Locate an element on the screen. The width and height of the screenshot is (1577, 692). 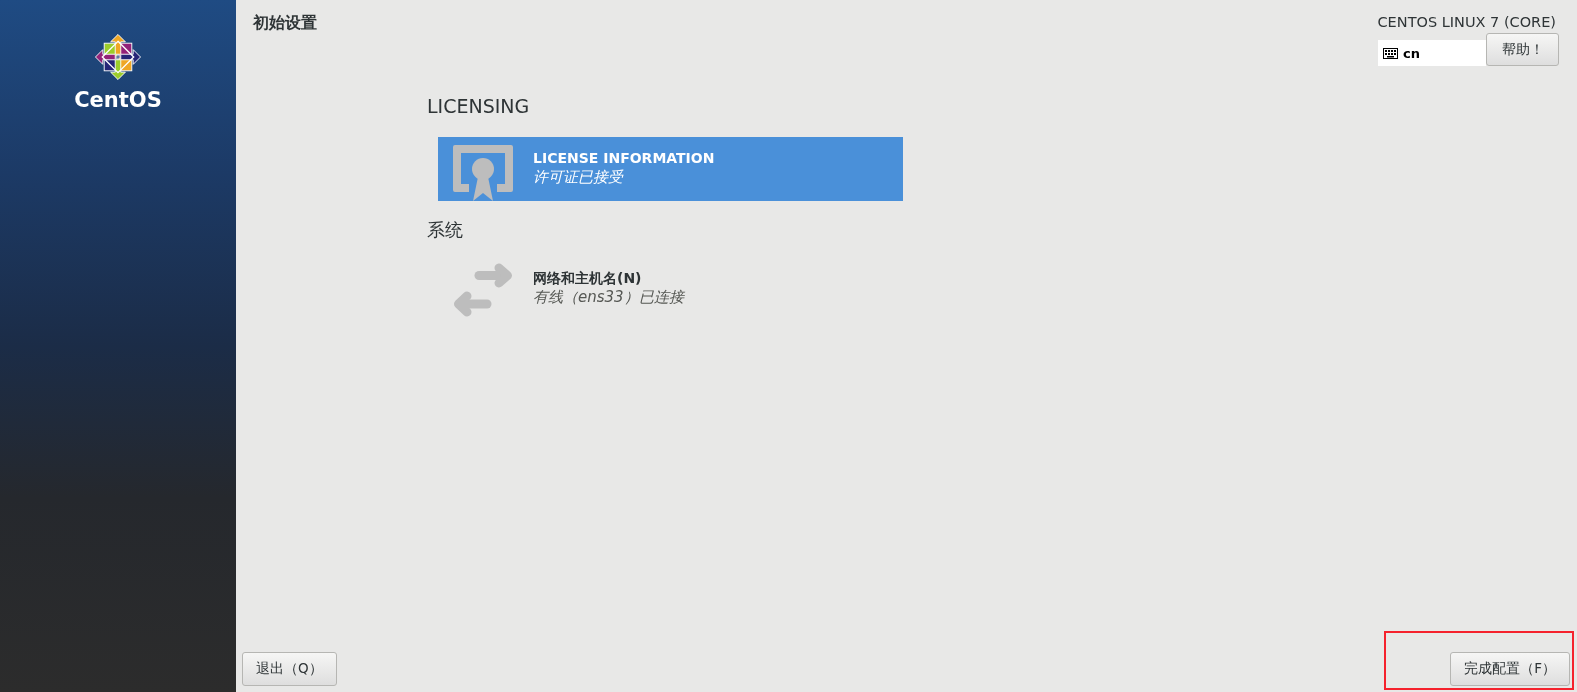
quit-button: 退出（Q） is located at coordinates (289, 669).